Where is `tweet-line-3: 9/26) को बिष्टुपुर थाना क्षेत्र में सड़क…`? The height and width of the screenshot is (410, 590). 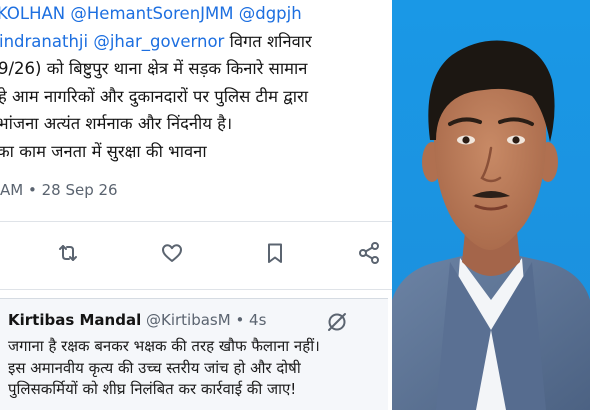 tweet-line-3: 9/26) को बिष्टुपुर थाना क्षेत्र में सड़क… is located at coordinates (154, 68).